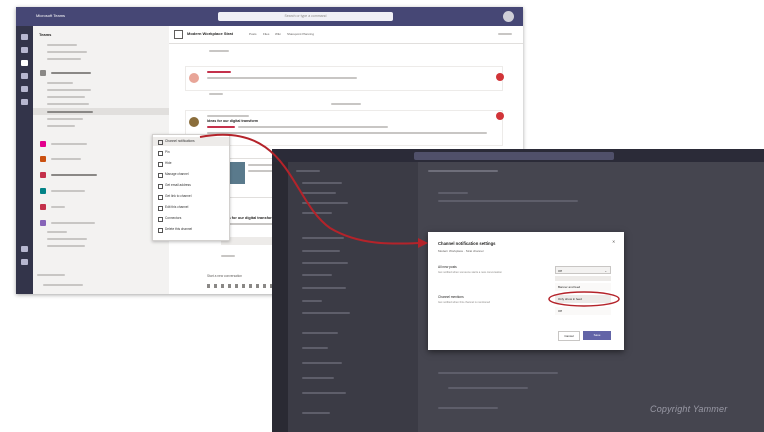  I want to click on highlight-ellipse, so click(584, 299).